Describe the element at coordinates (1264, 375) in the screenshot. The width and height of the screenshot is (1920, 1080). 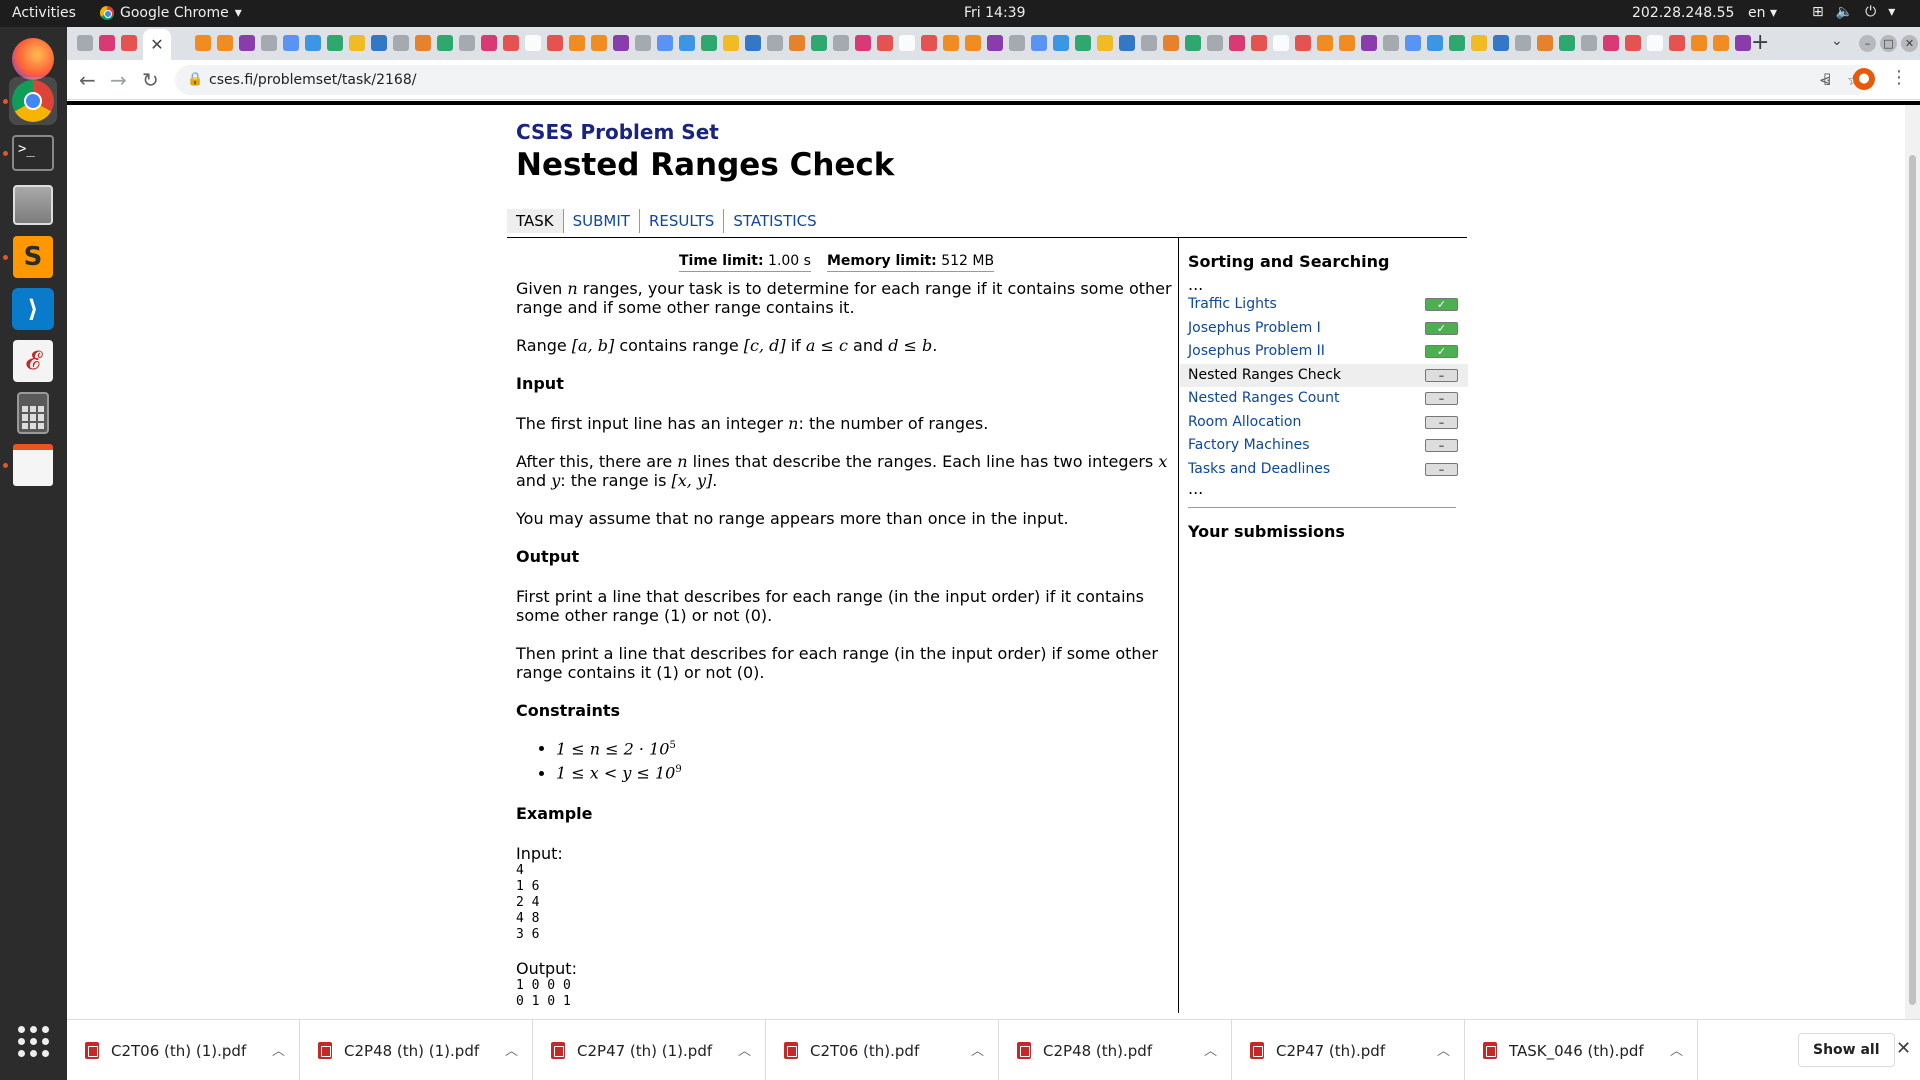
I see `sidebar-task-link: Nested Ranges Check` at that location.